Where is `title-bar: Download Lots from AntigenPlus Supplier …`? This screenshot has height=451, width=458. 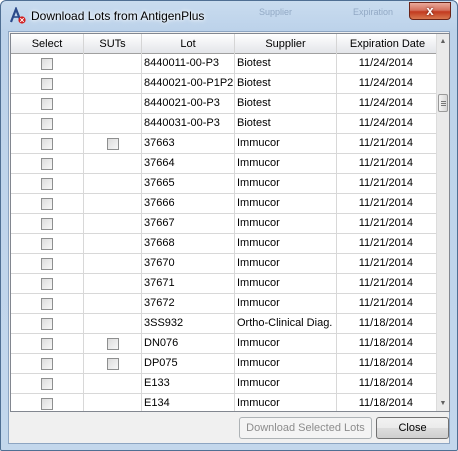 title-bar: Download Lots from AntigenPlus Supplier … is located at coordinates (229, 16).